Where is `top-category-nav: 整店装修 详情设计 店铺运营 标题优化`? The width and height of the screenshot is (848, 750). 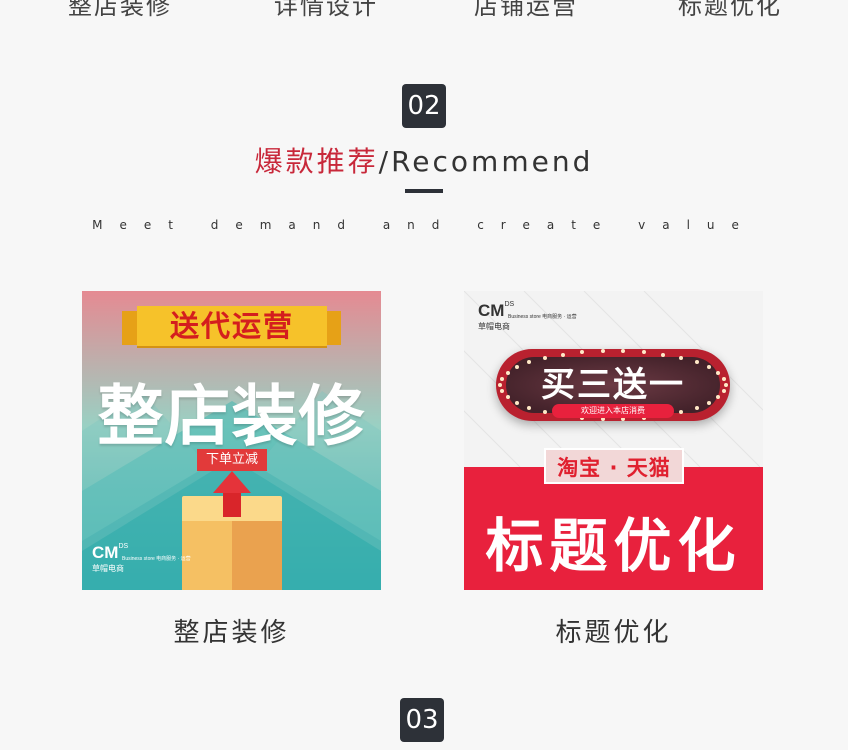 top-category-nav: 整店装修 详情设计 店铺运营 标题优化 is located at coordinates (424, 10).